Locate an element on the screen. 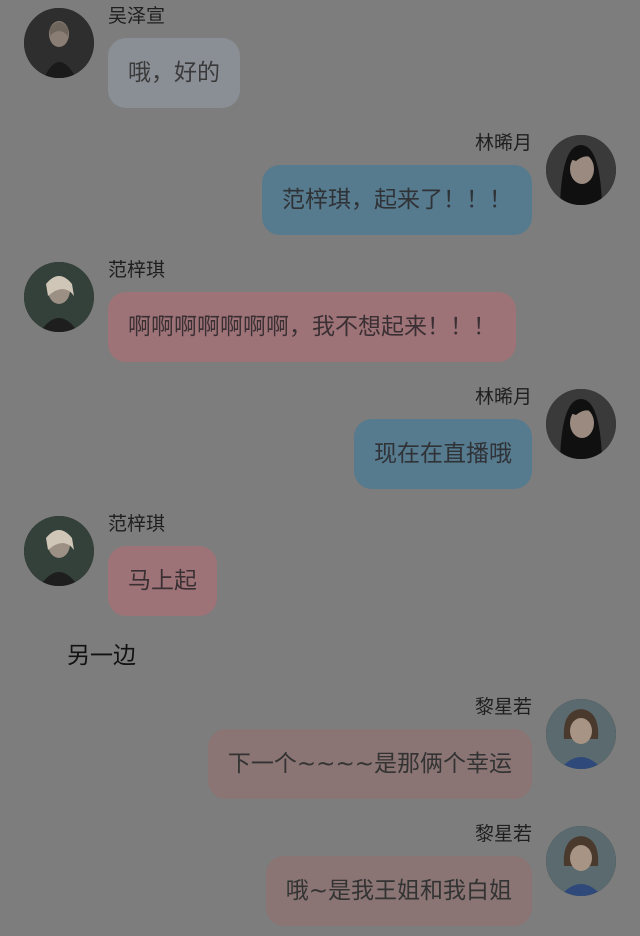  message-bubble: 哦~是我王姐和我白姐 is located at coordinates (398, 891).